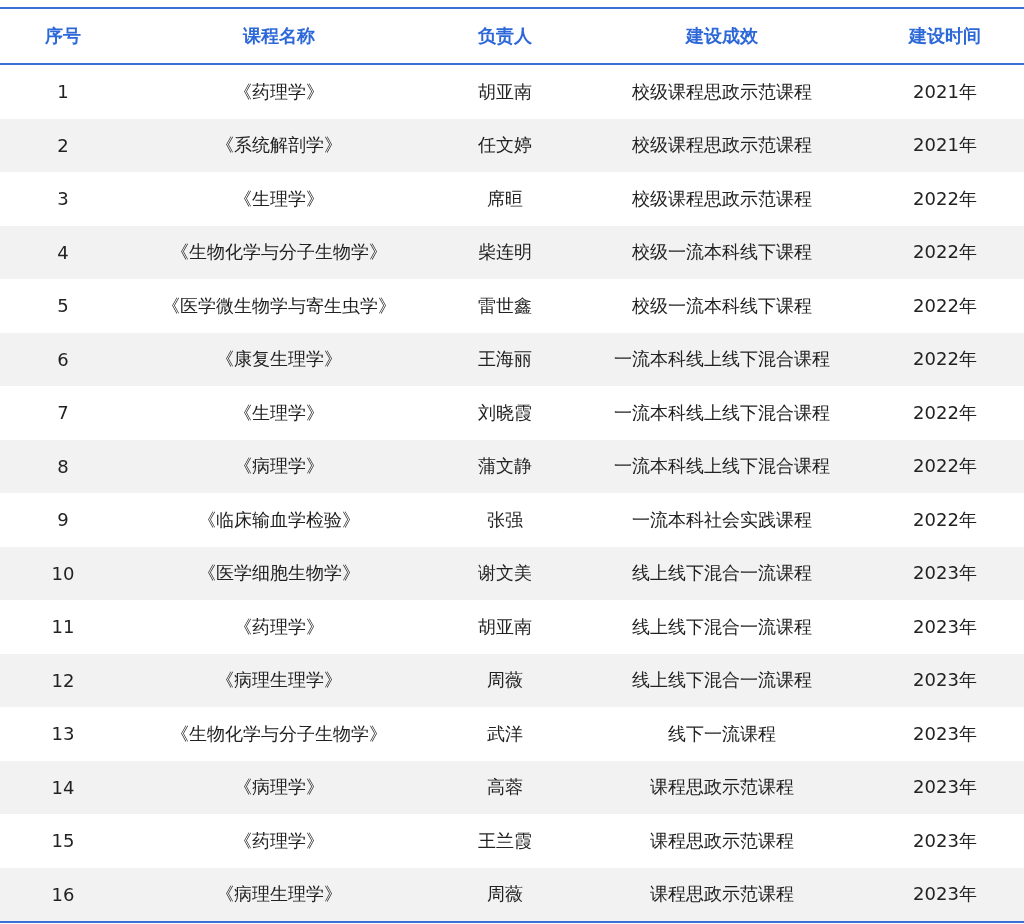  What do you see at coordinates (63, 734) in the screenshot?
I see `table-cell: 13` at bounding box center [63, 734].